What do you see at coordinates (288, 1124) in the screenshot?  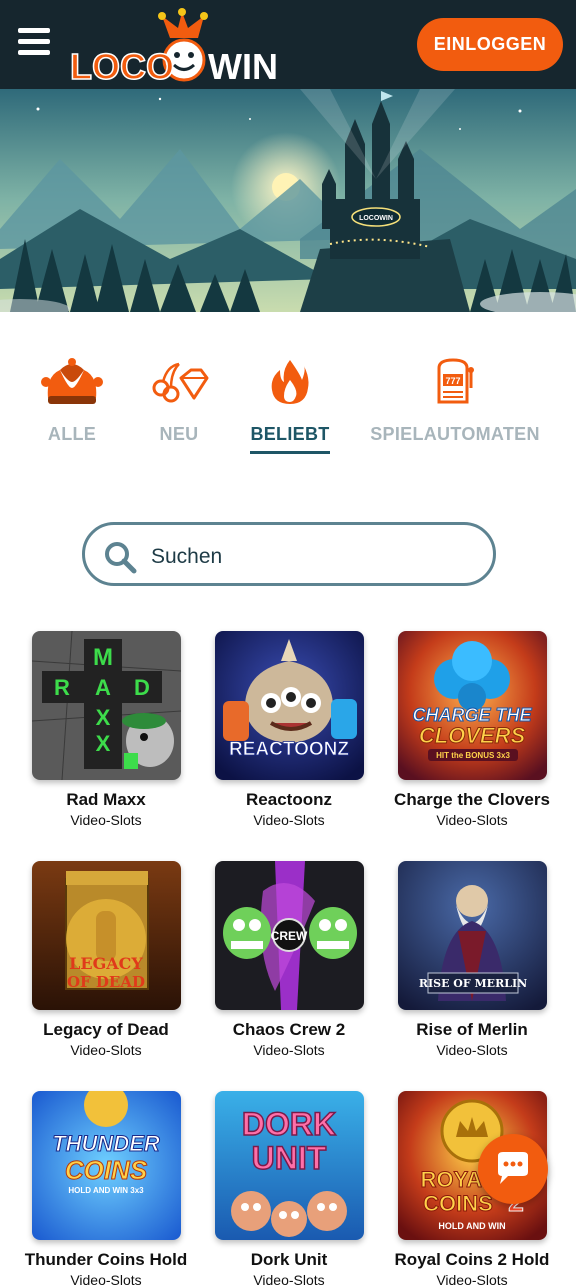 I see `svg-text: DORK` at bounding box center [288, 1124].